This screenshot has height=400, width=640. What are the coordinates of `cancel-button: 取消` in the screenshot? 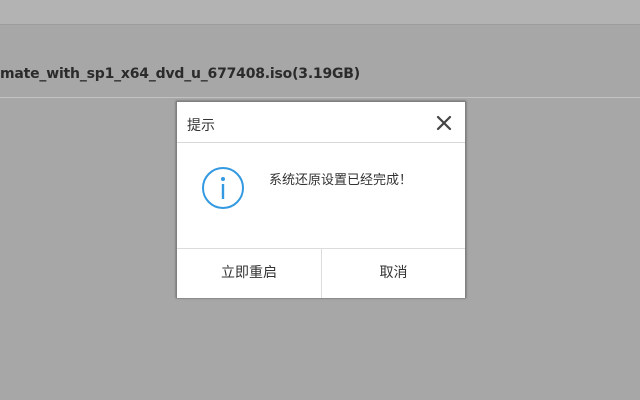 It's located at (393, 273).